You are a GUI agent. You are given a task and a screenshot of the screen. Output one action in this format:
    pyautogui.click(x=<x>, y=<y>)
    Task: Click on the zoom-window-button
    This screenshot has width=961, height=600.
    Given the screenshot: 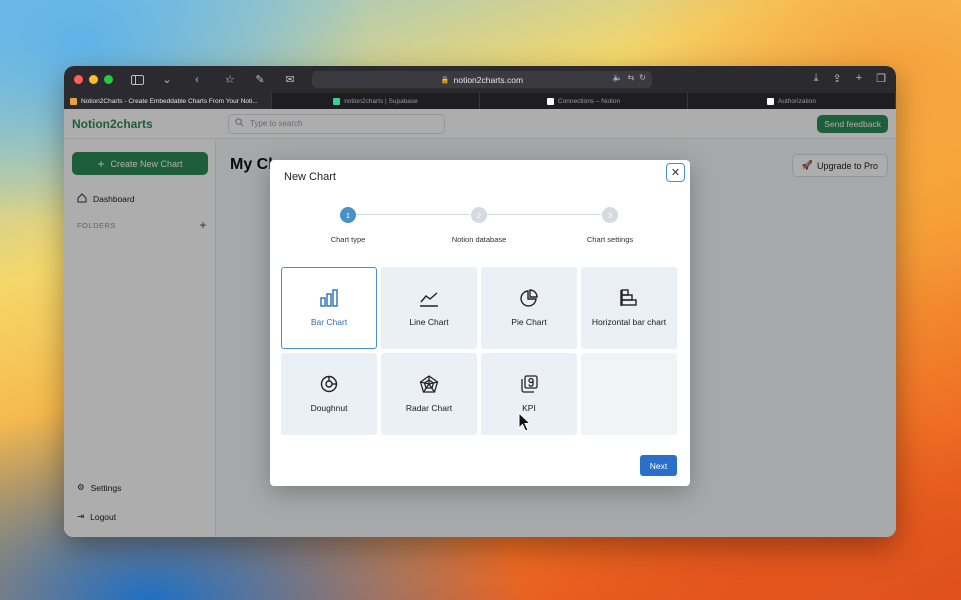 What is the action you would take?
    pyautogui.click(x=108, y=79)
    